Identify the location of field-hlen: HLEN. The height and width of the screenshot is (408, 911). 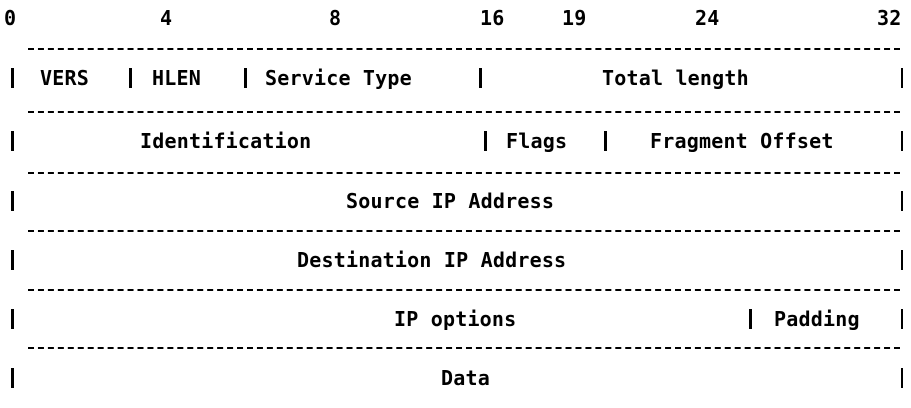
(176, 78).